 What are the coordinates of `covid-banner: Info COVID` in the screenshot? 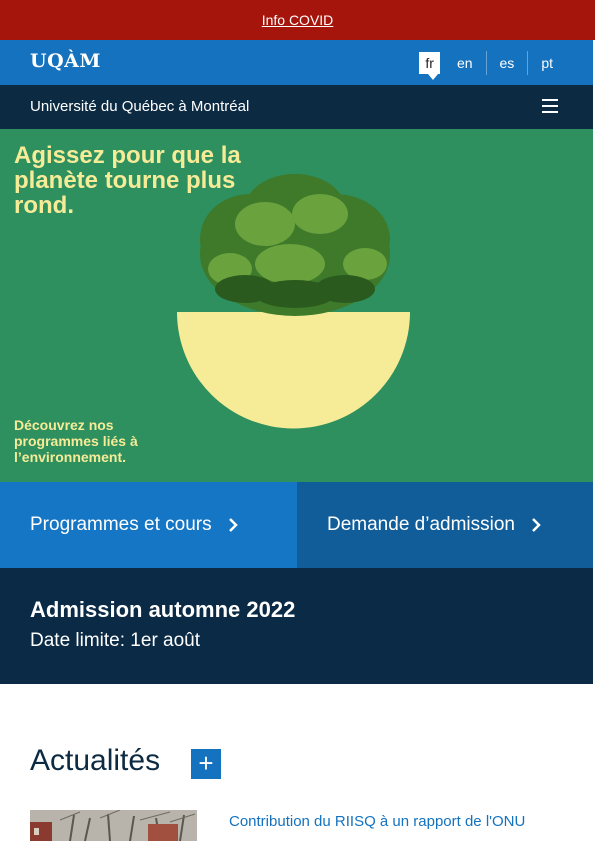 It's located at (297, 20).